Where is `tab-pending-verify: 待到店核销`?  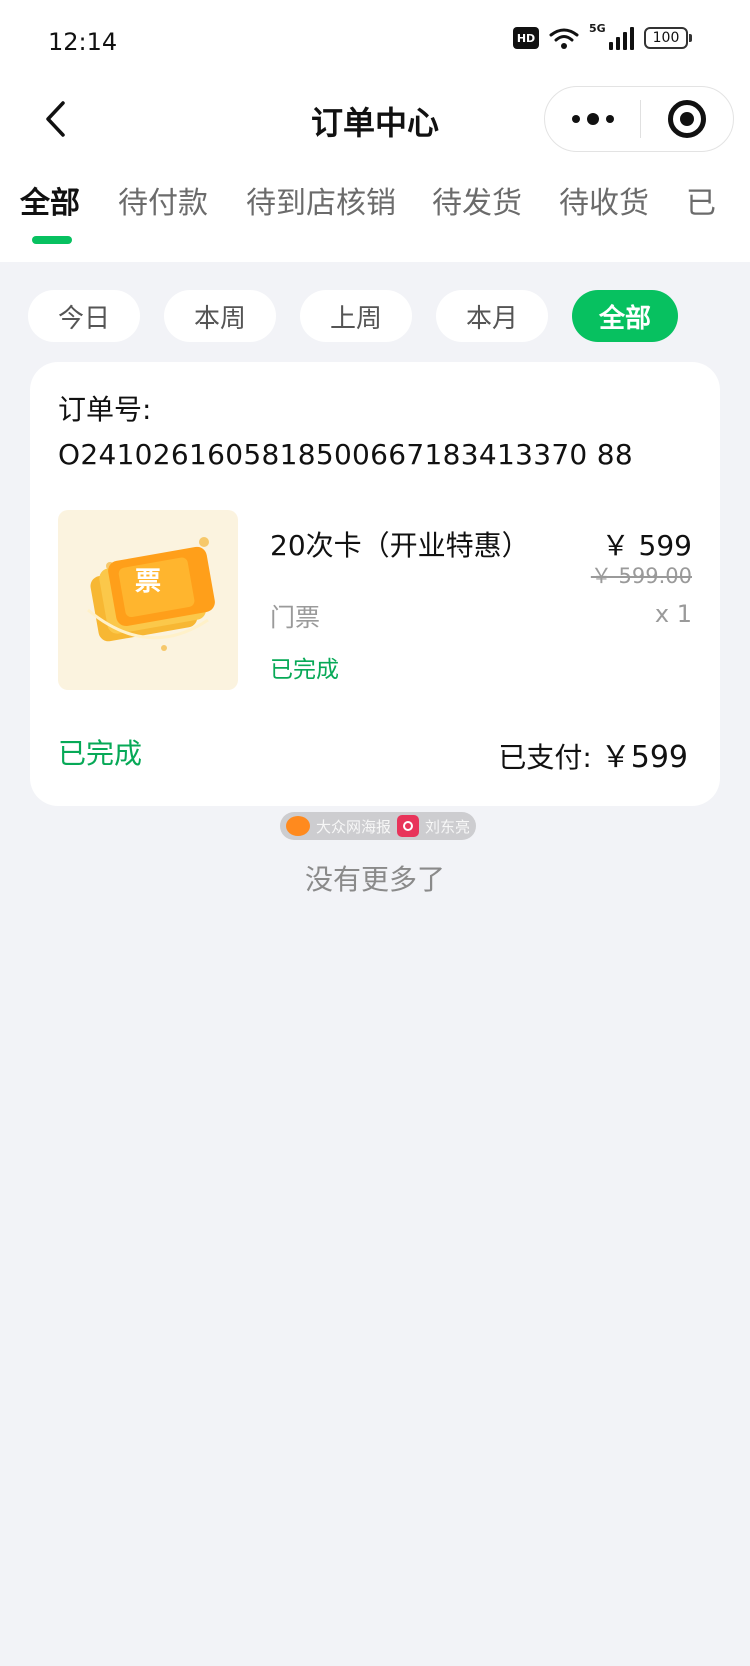
tab-pending-verify: 待到店核销 is located at coordinates (321, 200).